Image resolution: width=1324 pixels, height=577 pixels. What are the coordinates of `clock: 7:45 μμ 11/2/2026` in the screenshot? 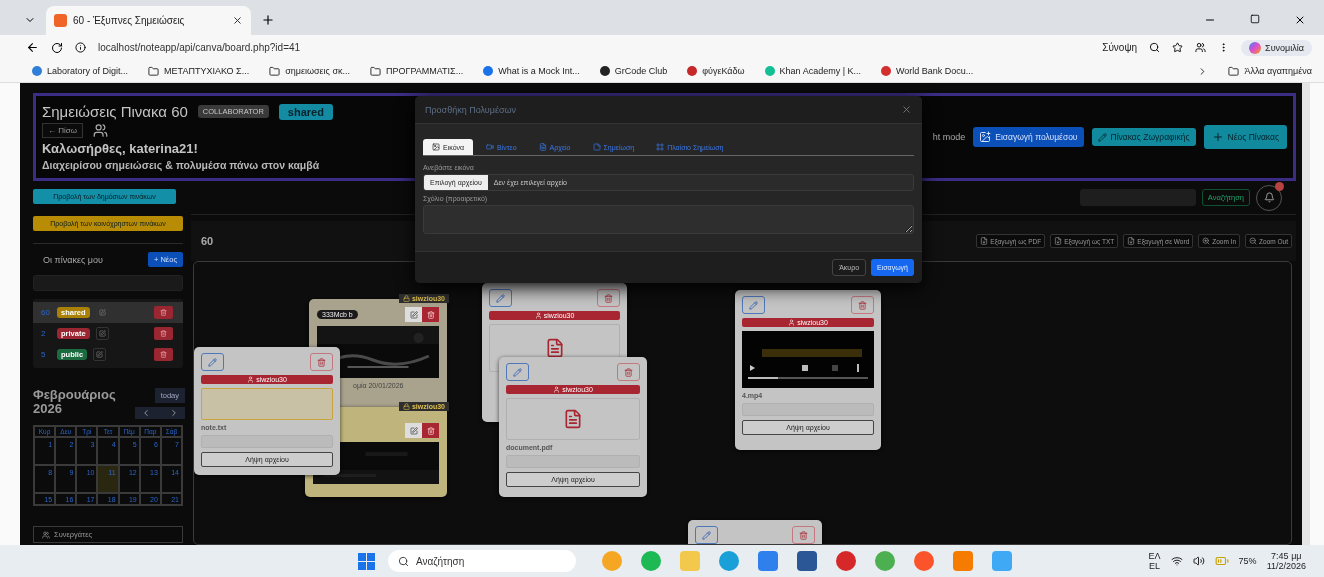 It's located at (1286, 561).